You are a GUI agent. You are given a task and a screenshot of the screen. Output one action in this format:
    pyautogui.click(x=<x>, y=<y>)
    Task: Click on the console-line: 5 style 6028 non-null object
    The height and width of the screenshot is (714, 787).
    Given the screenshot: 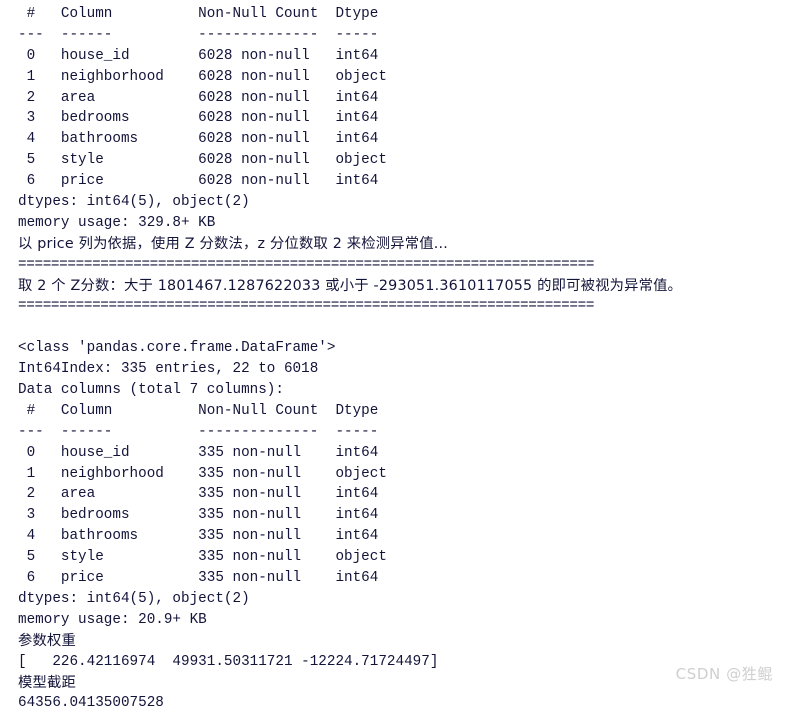 What is the action you would take?
    pyautogui.click(x=202, y=160)
    